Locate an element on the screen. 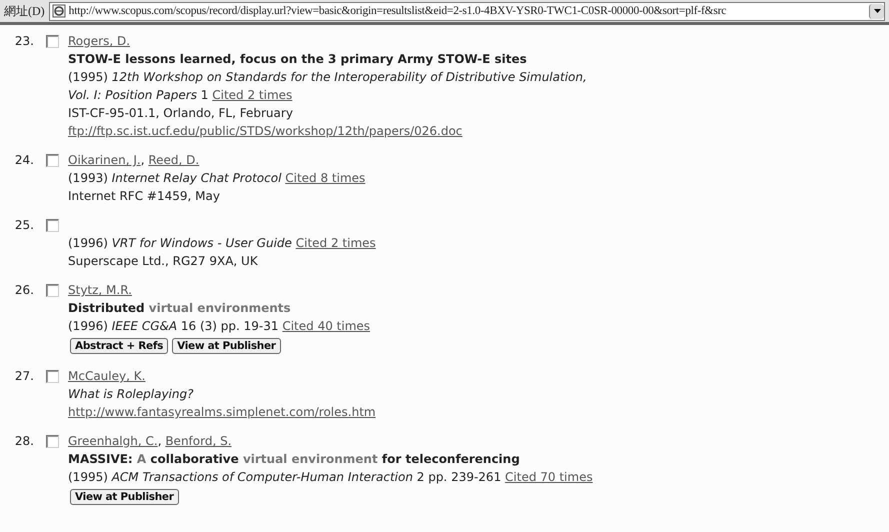 Image resolution: width=889 pixels, height=532 pixels. action-button: Abstract + Refs is located at coordinates (119, 346).